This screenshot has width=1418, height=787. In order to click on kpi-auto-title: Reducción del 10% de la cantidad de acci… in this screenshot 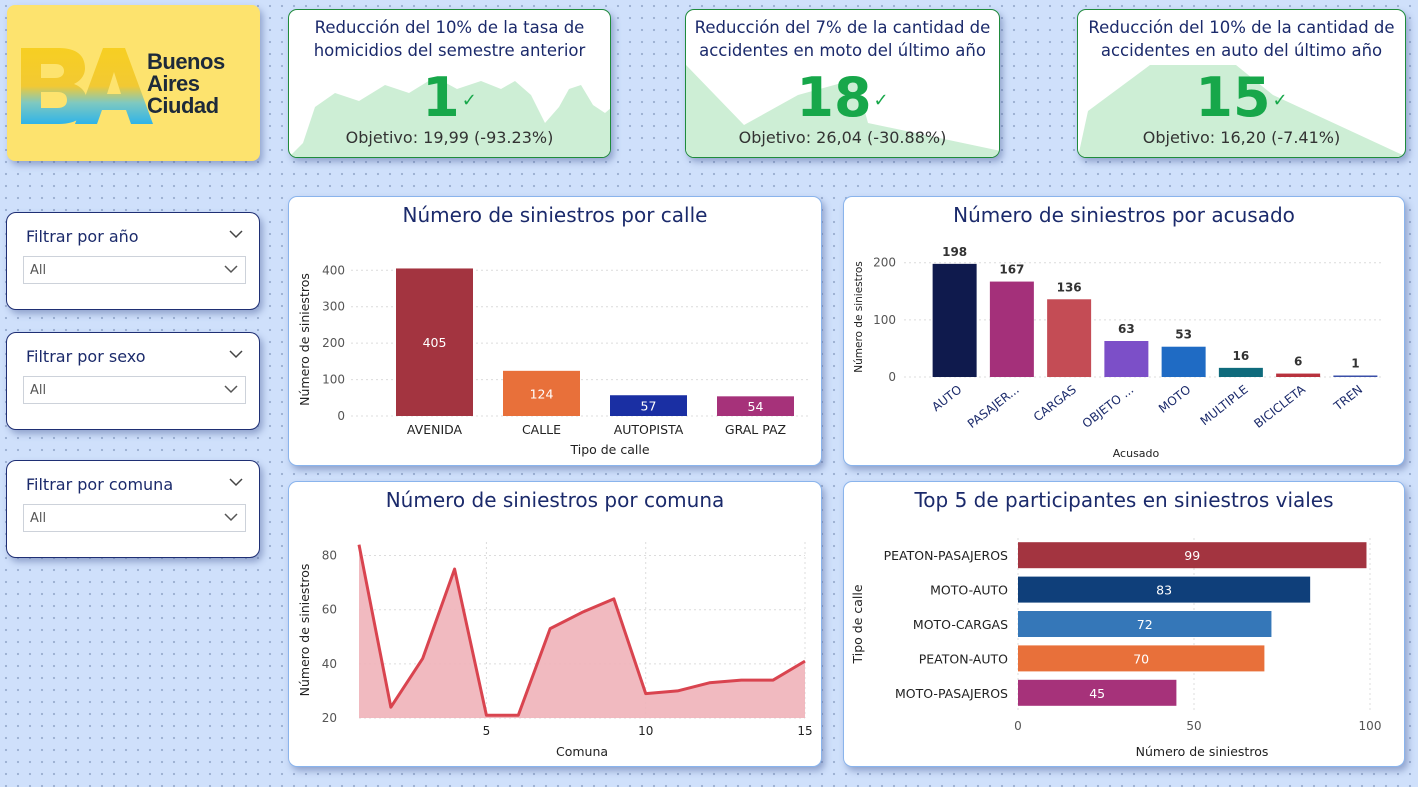, I will do `click(1241, 39)`.